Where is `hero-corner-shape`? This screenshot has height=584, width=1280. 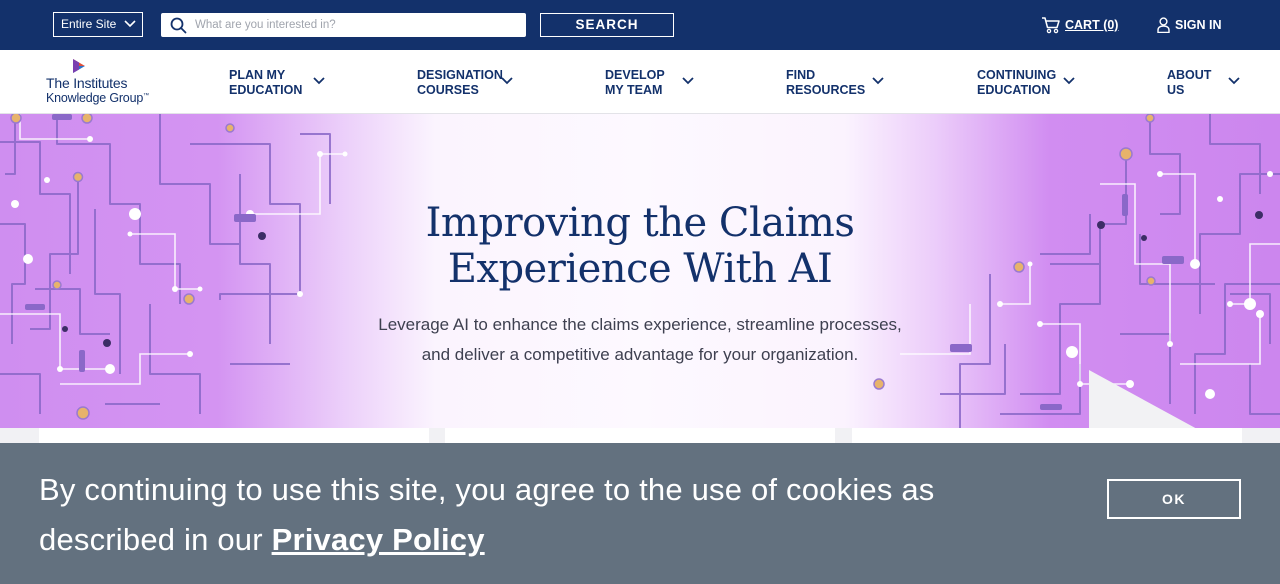 hero-corner-shape is located at coordinates (1142, 399).